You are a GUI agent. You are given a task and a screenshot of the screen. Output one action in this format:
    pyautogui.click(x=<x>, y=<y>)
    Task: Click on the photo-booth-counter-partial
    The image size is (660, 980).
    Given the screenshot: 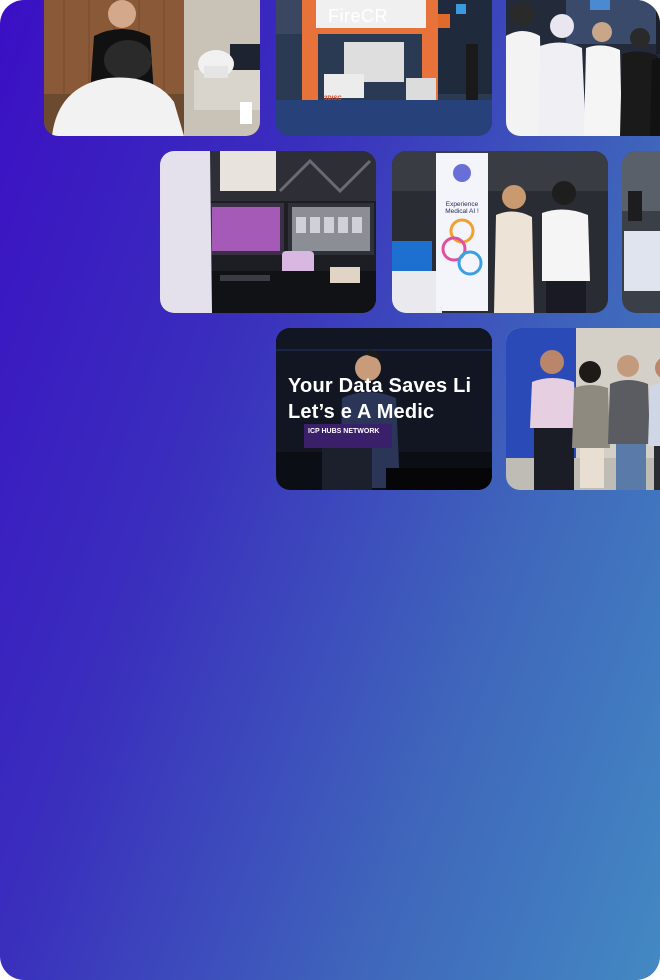 What is the action you would take?
    pyautogui.click(x=641, y=232)
    